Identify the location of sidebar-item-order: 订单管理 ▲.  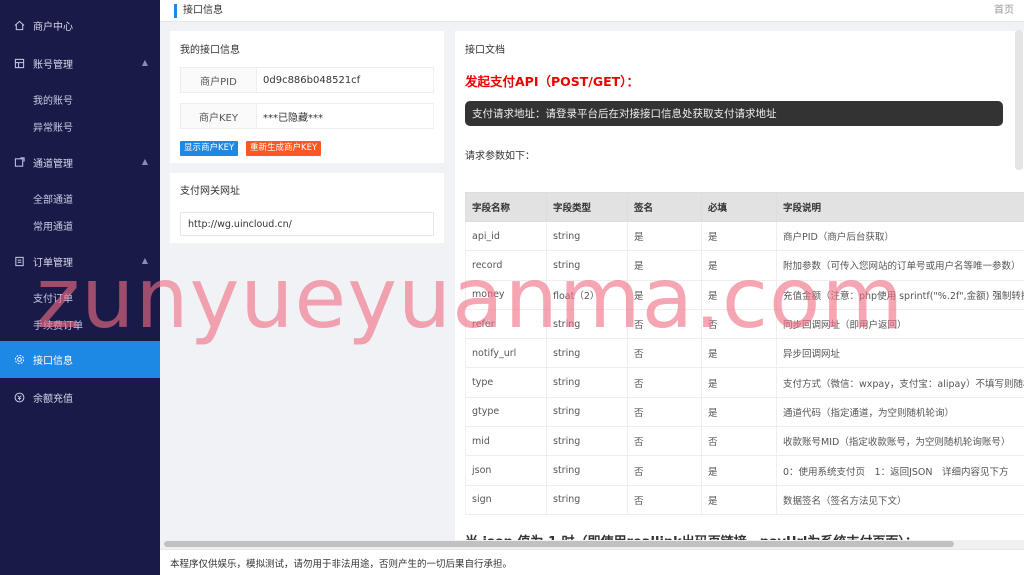
(80, 261).